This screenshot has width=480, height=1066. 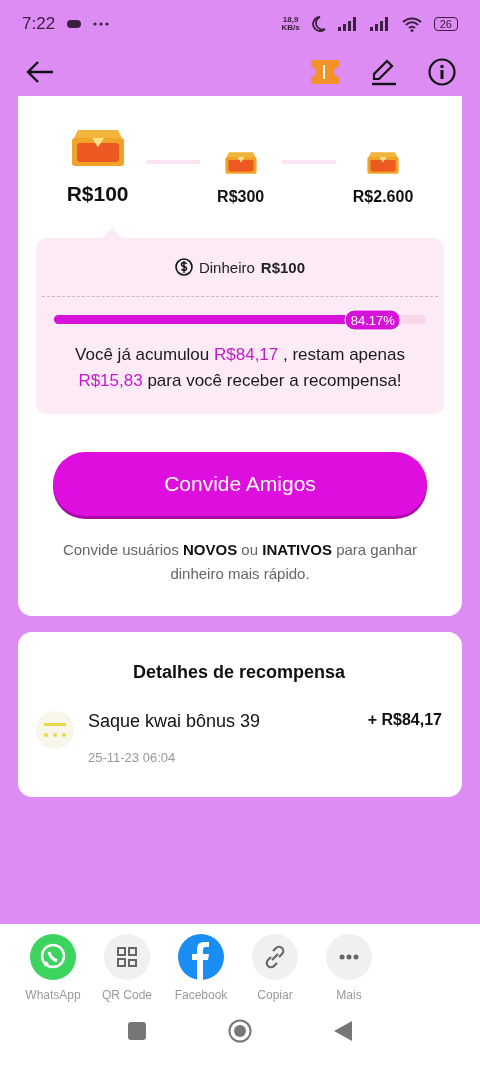 What do you see at coordinates (318, 24) in the screenshot?
I see `moon-icon` at bounding box center [318, 24].